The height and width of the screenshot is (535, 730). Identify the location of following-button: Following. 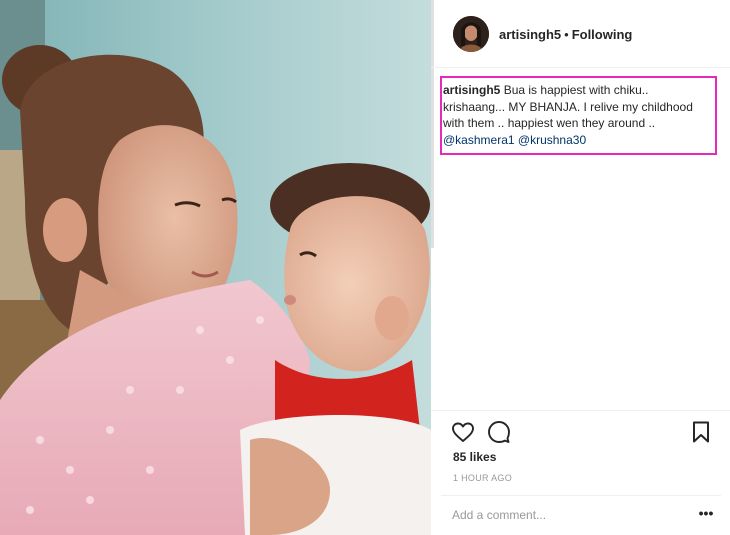
(602, 34).